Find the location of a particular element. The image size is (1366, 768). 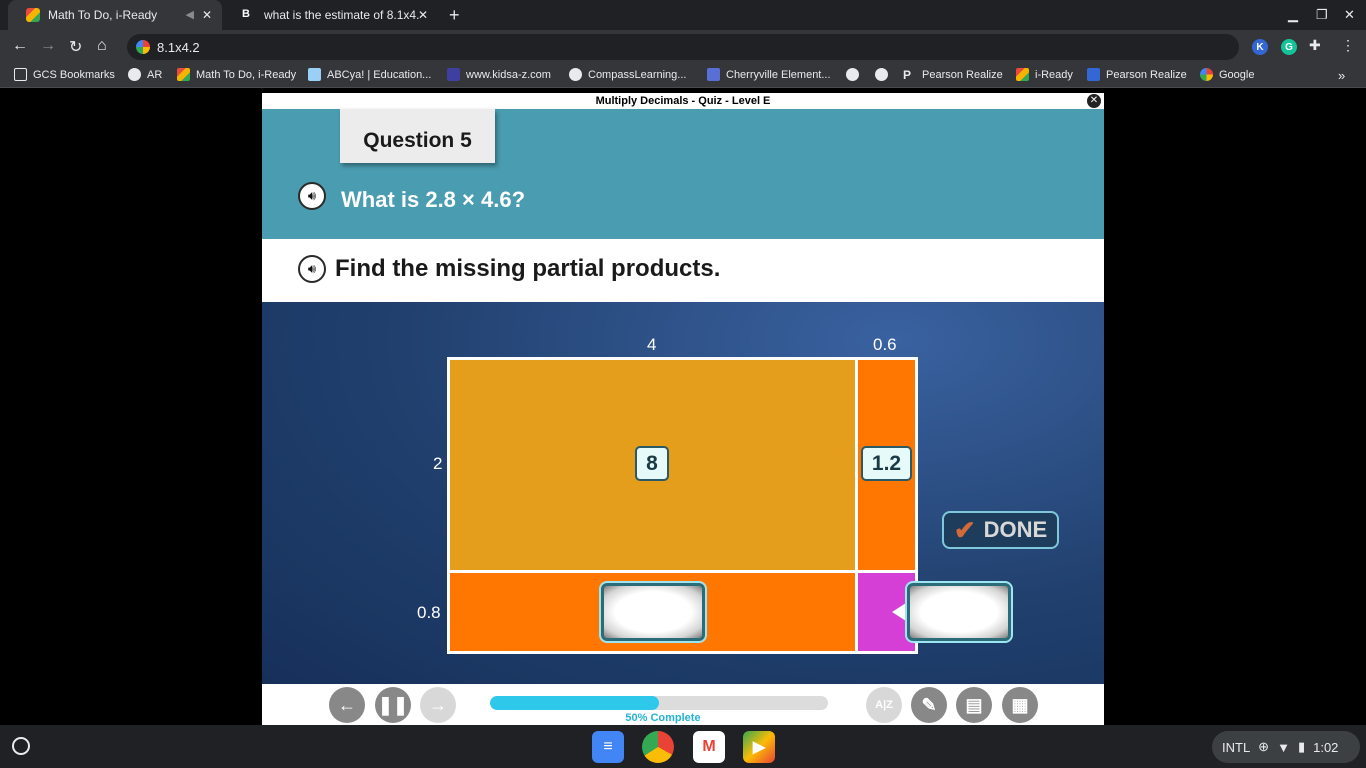

restore-icon: ❐ is located at coordinates (1322, 15).